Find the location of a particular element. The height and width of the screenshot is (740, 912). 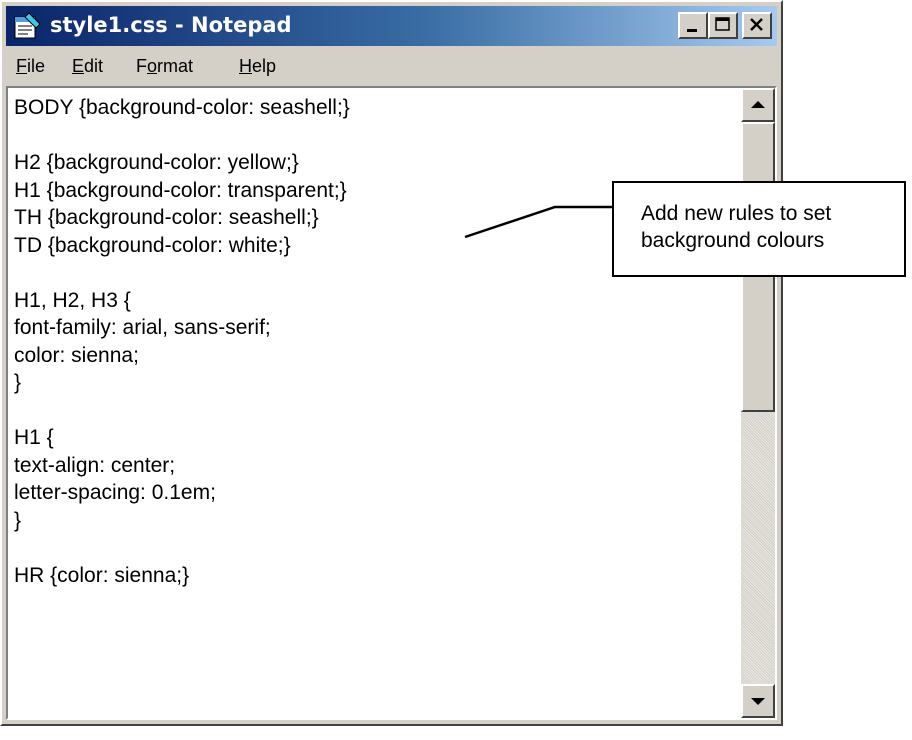

close-button is located at coordinates (757, 25).